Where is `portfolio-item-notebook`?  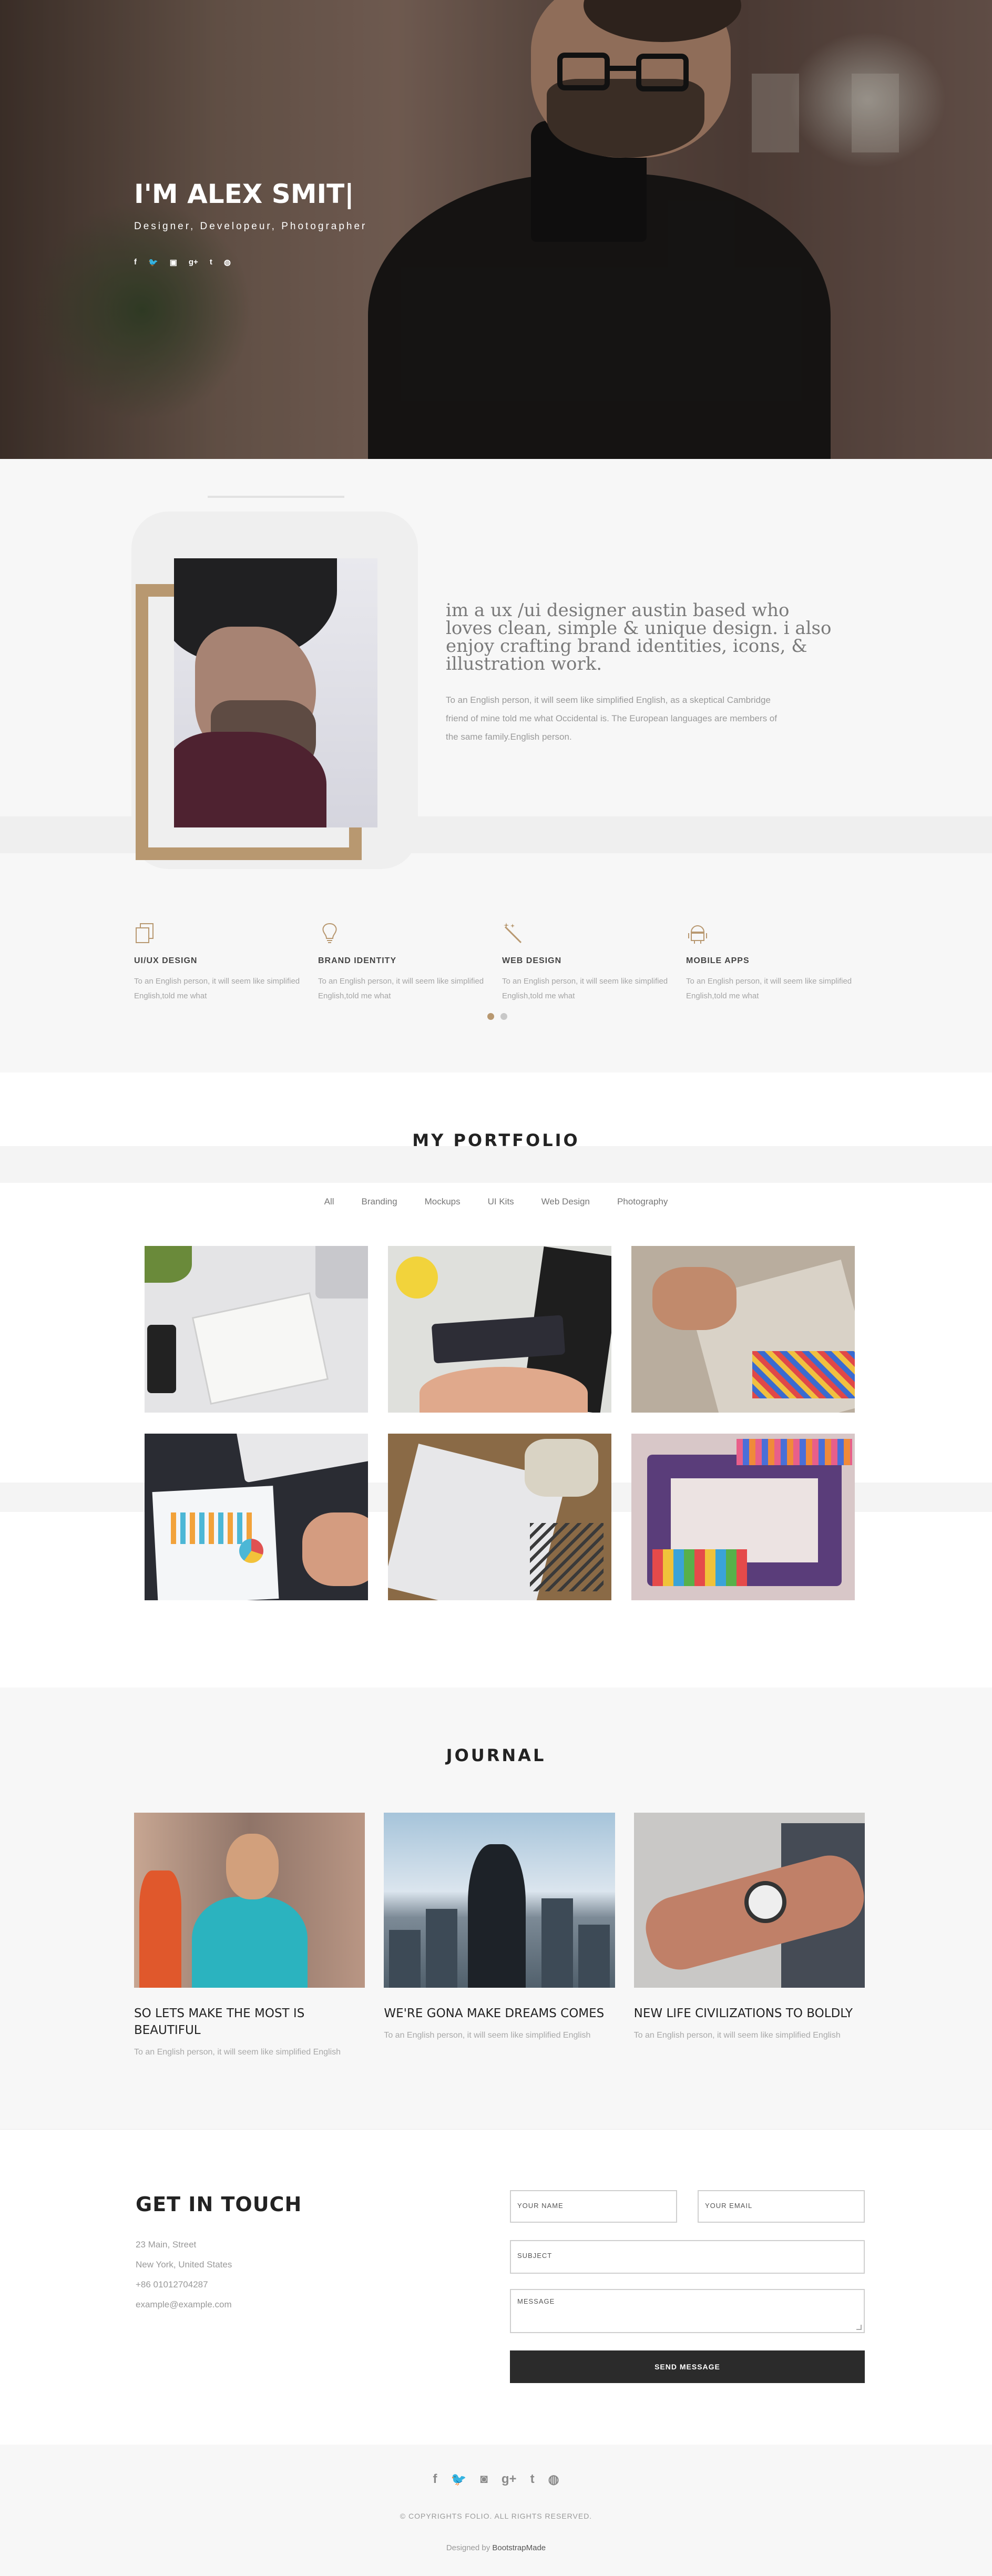 portfolio-item-notebook is located at coordinates (256, 1329).